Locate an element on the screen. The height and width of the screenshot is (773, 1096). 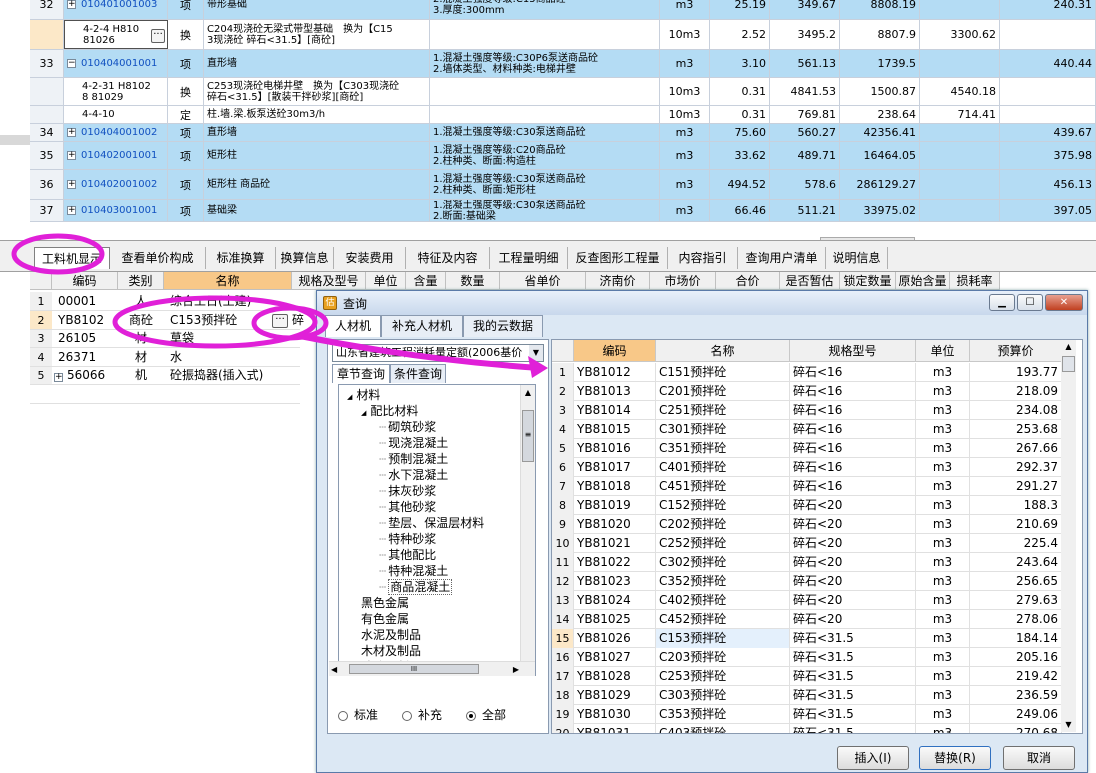
annotation-ellipse-tab is located at coordinates (58, 254).